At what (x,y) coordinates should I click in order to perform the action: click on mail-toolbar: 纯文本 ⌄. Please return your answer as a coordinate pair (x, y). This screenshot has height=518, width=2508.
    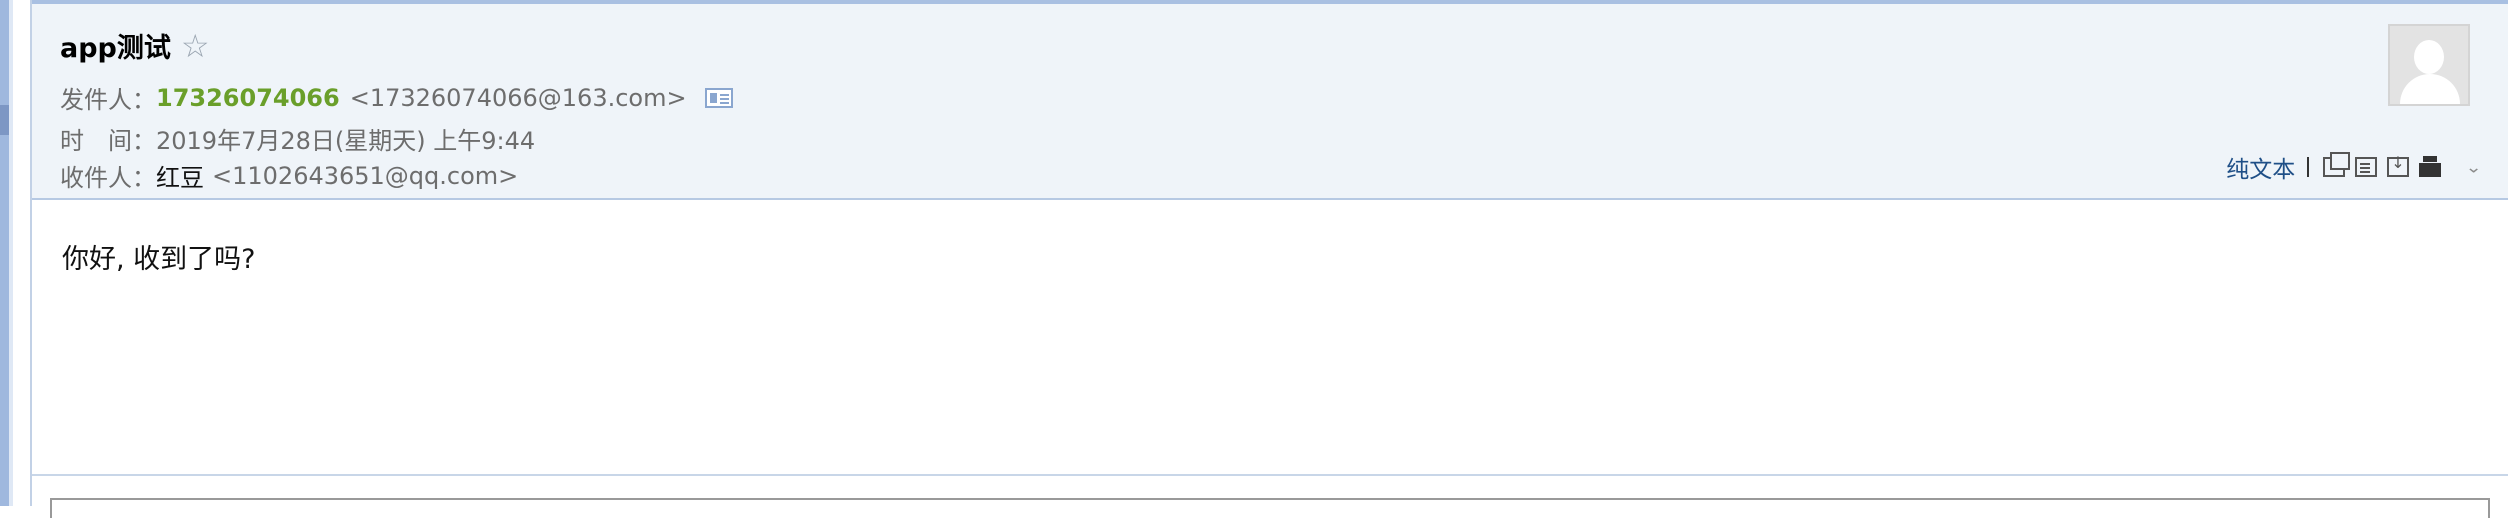
    Looking at the image, I should click on (2354, 167).